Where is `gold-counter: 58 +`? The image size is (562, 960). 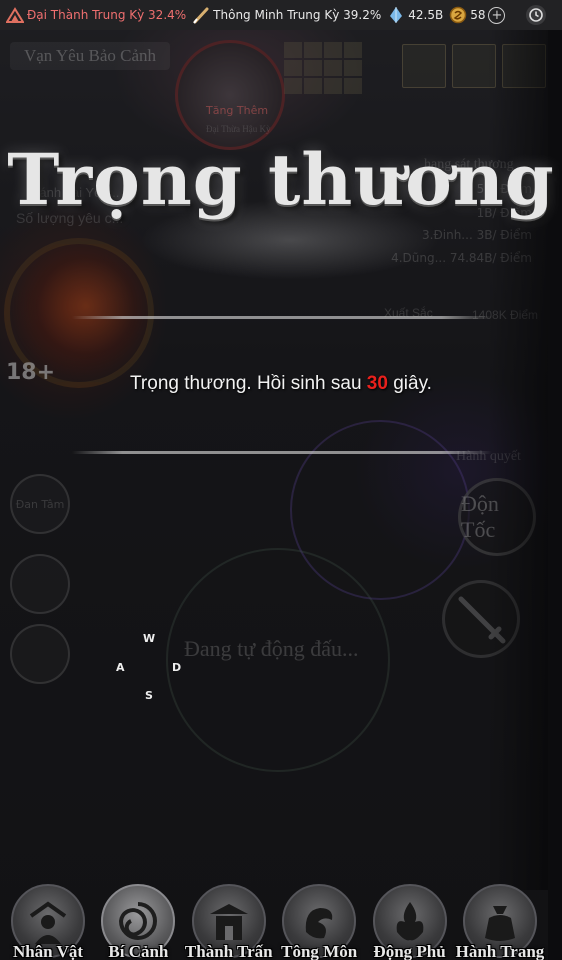 gold-counter: 58 + is located at coordinates (477, 15).